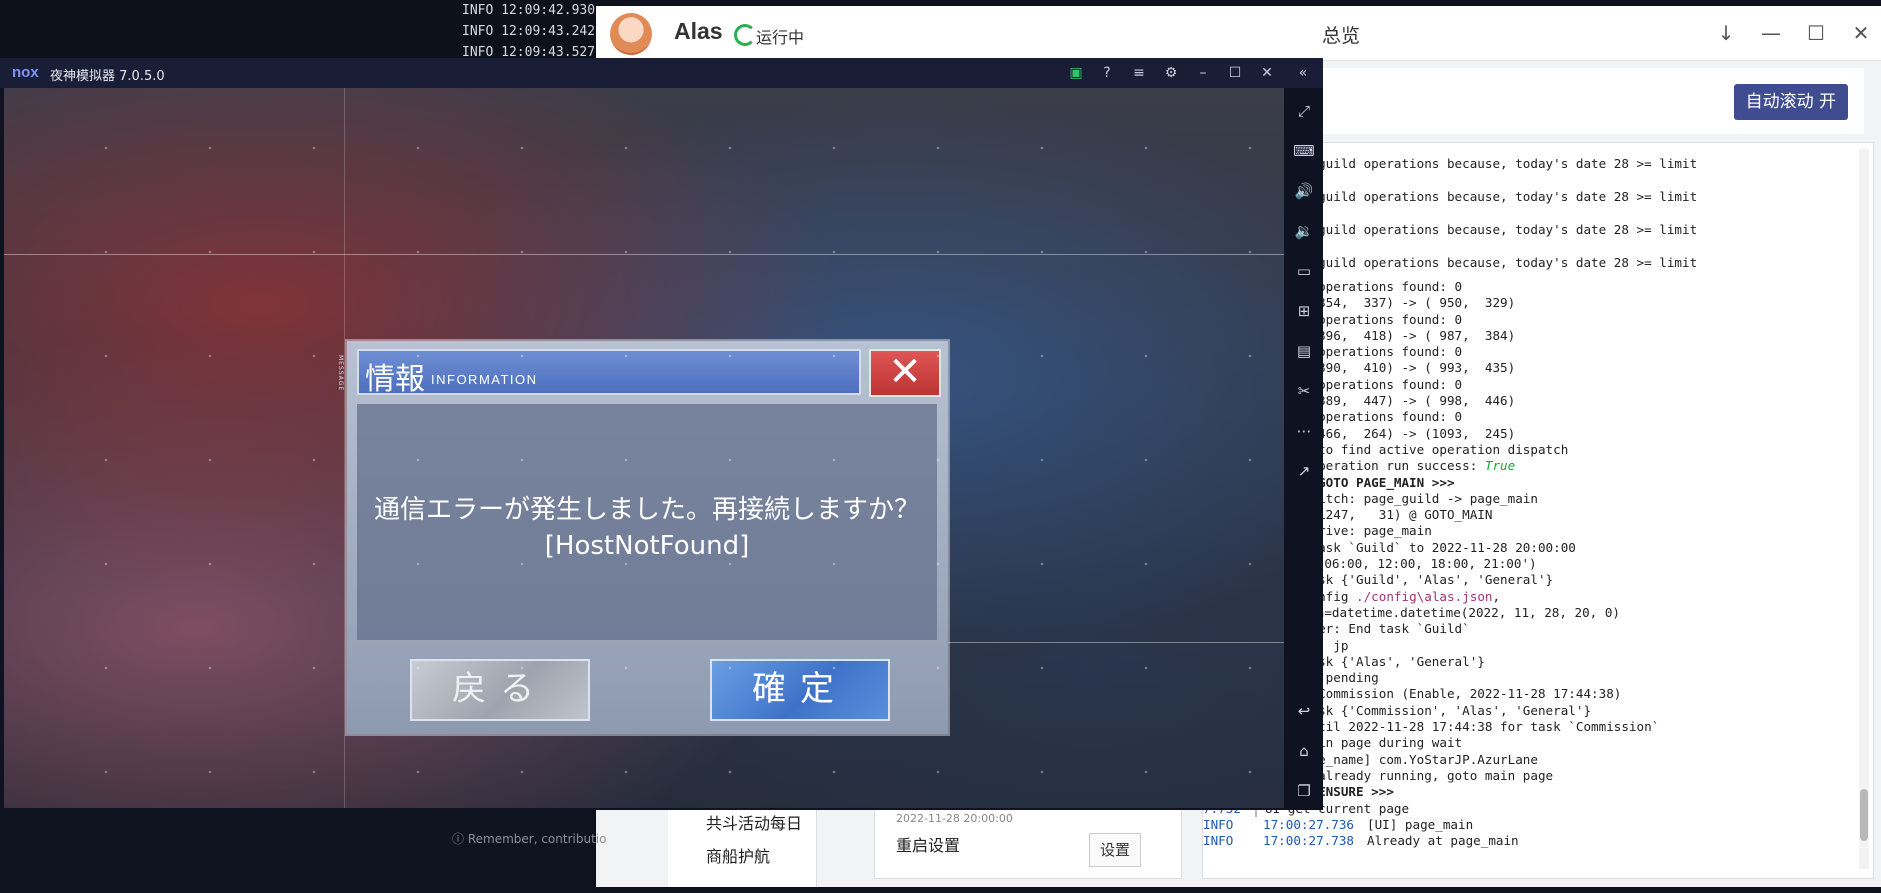 This screenshot has width=1881, height=893. What do you see at coordinates (1139, 73) in the screenshot?
I see `menu-icon: ≡` at bounding box center [1139, 73].